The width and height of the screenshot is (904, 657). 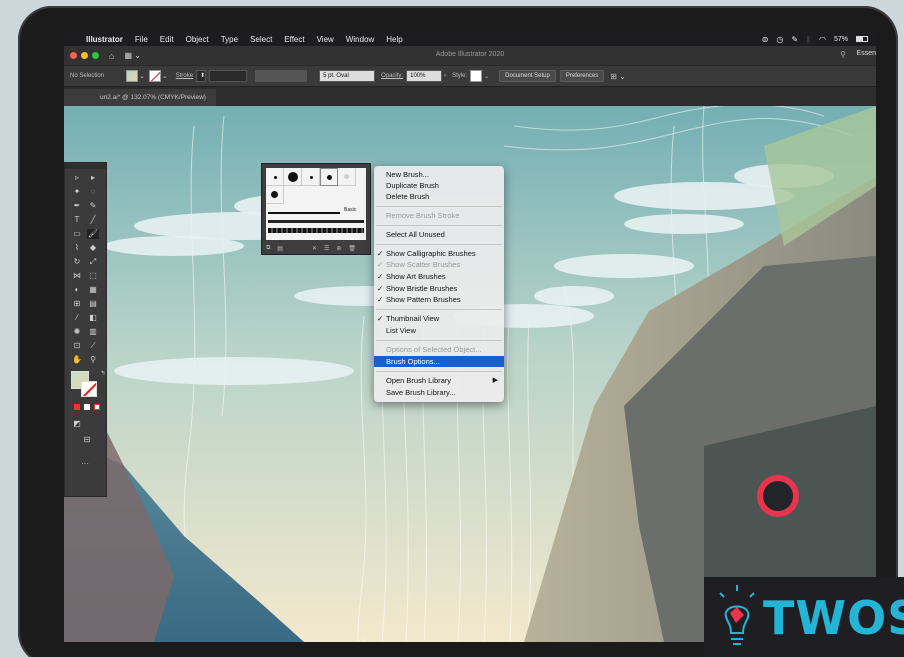 What do you see at coordinates (439, 276) in the screenshot?
I see `menu-show-art: ✓ Show Art Brushes` at bounding box center [439, 276].